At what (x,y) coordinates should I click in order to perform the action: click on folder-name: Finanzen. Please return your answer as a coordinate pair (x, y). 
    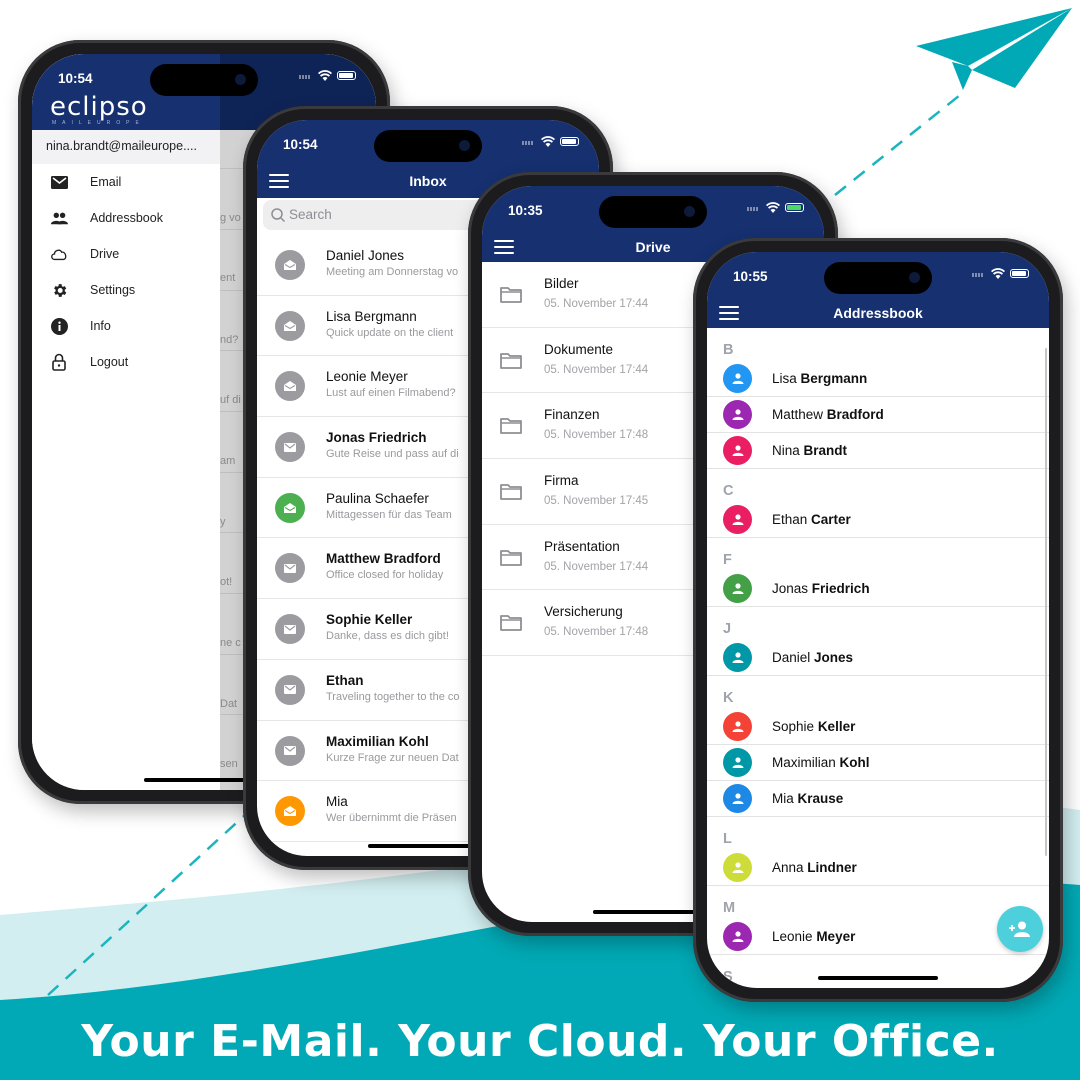
    Looking at the image, I should click on (572, 415).